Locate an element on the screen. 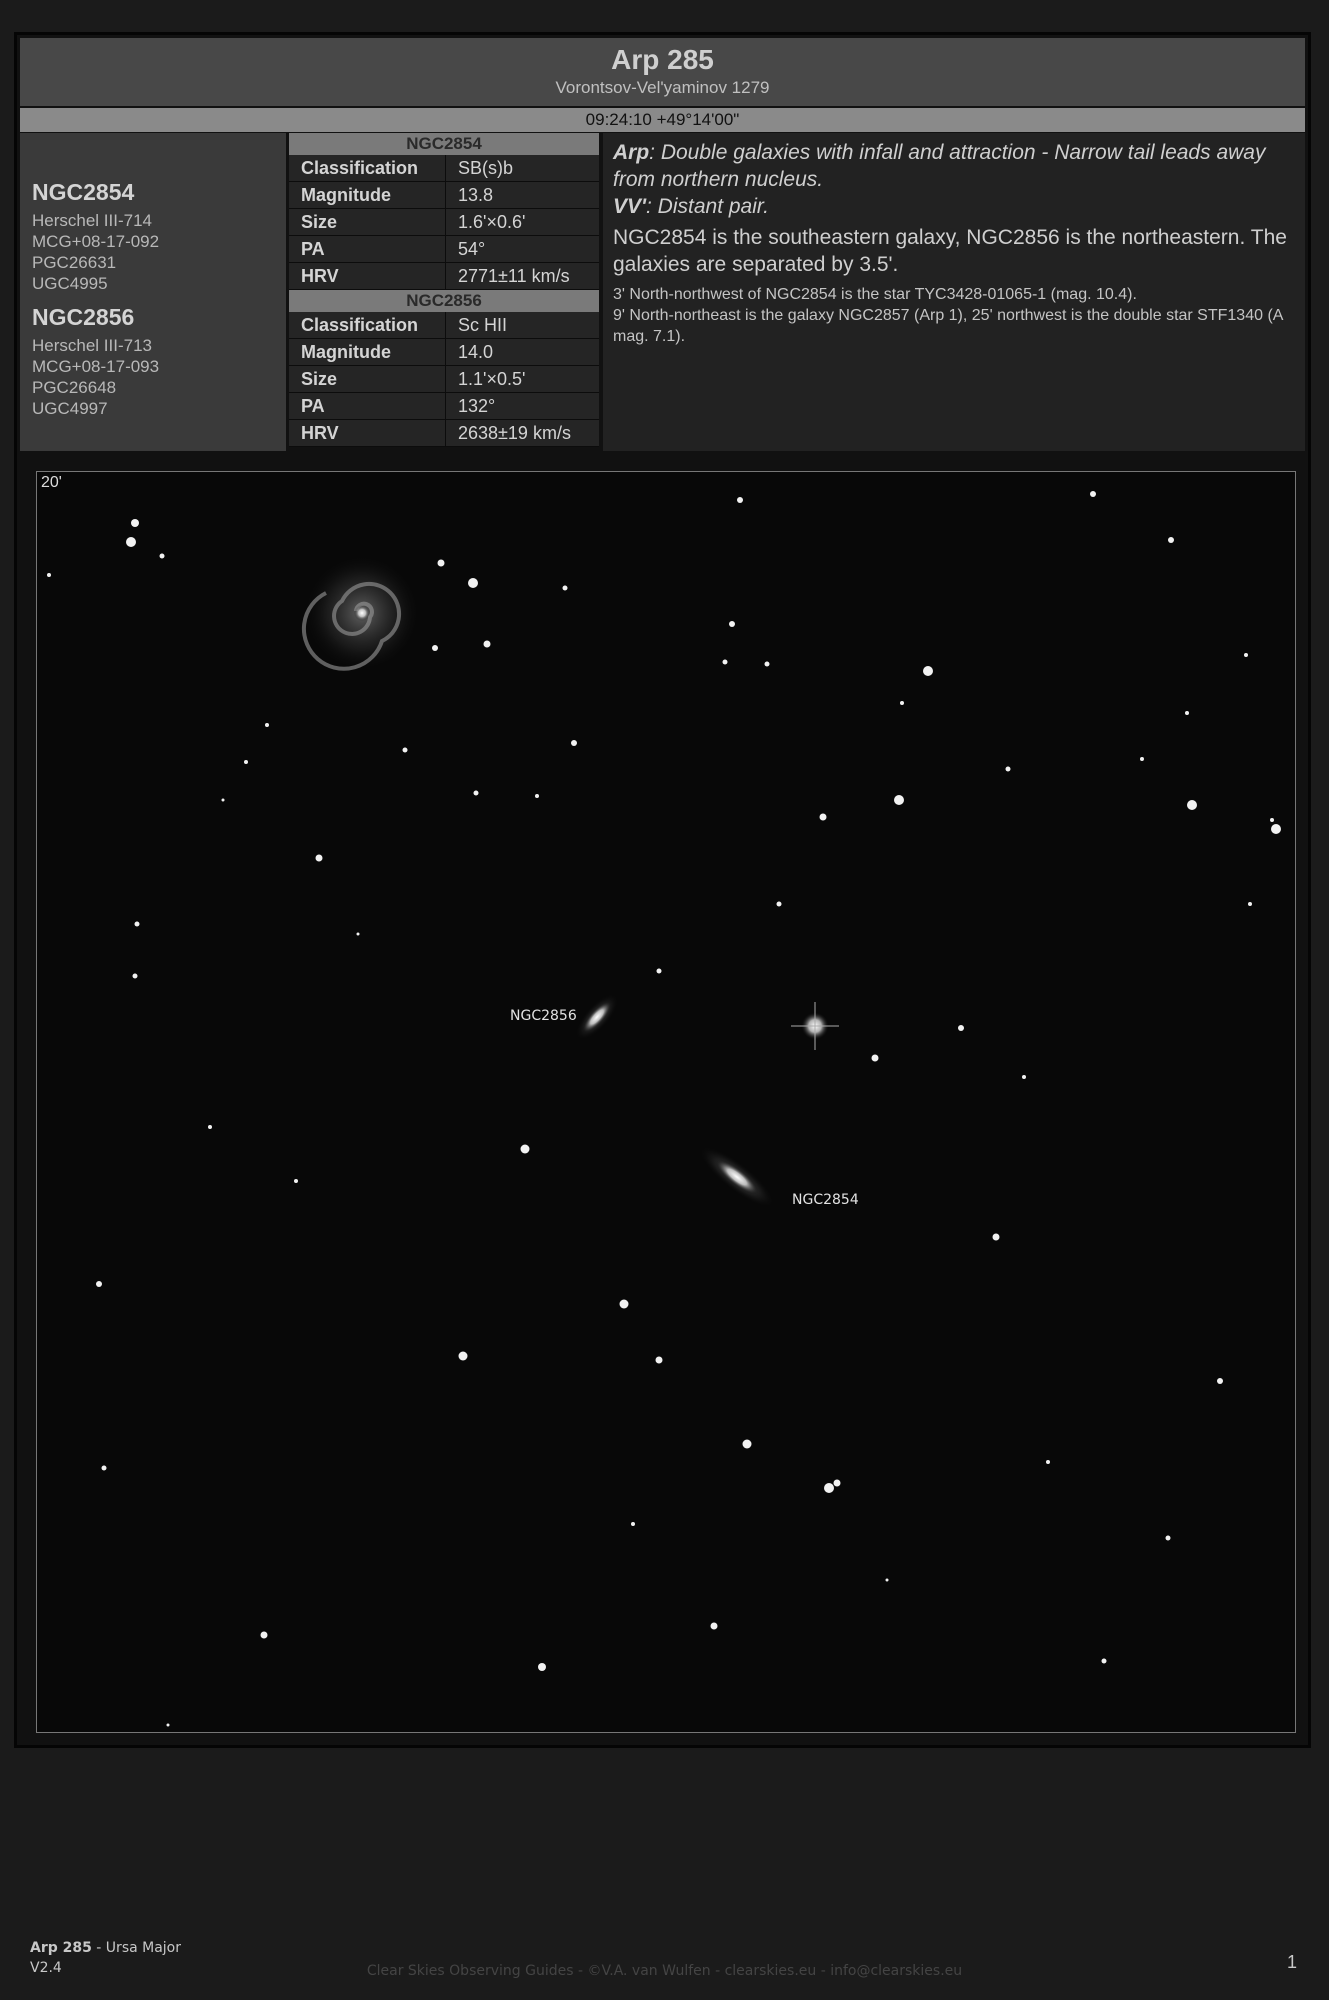  label-ngc2854: NGC2854 is located at coordinates (825, 1200).